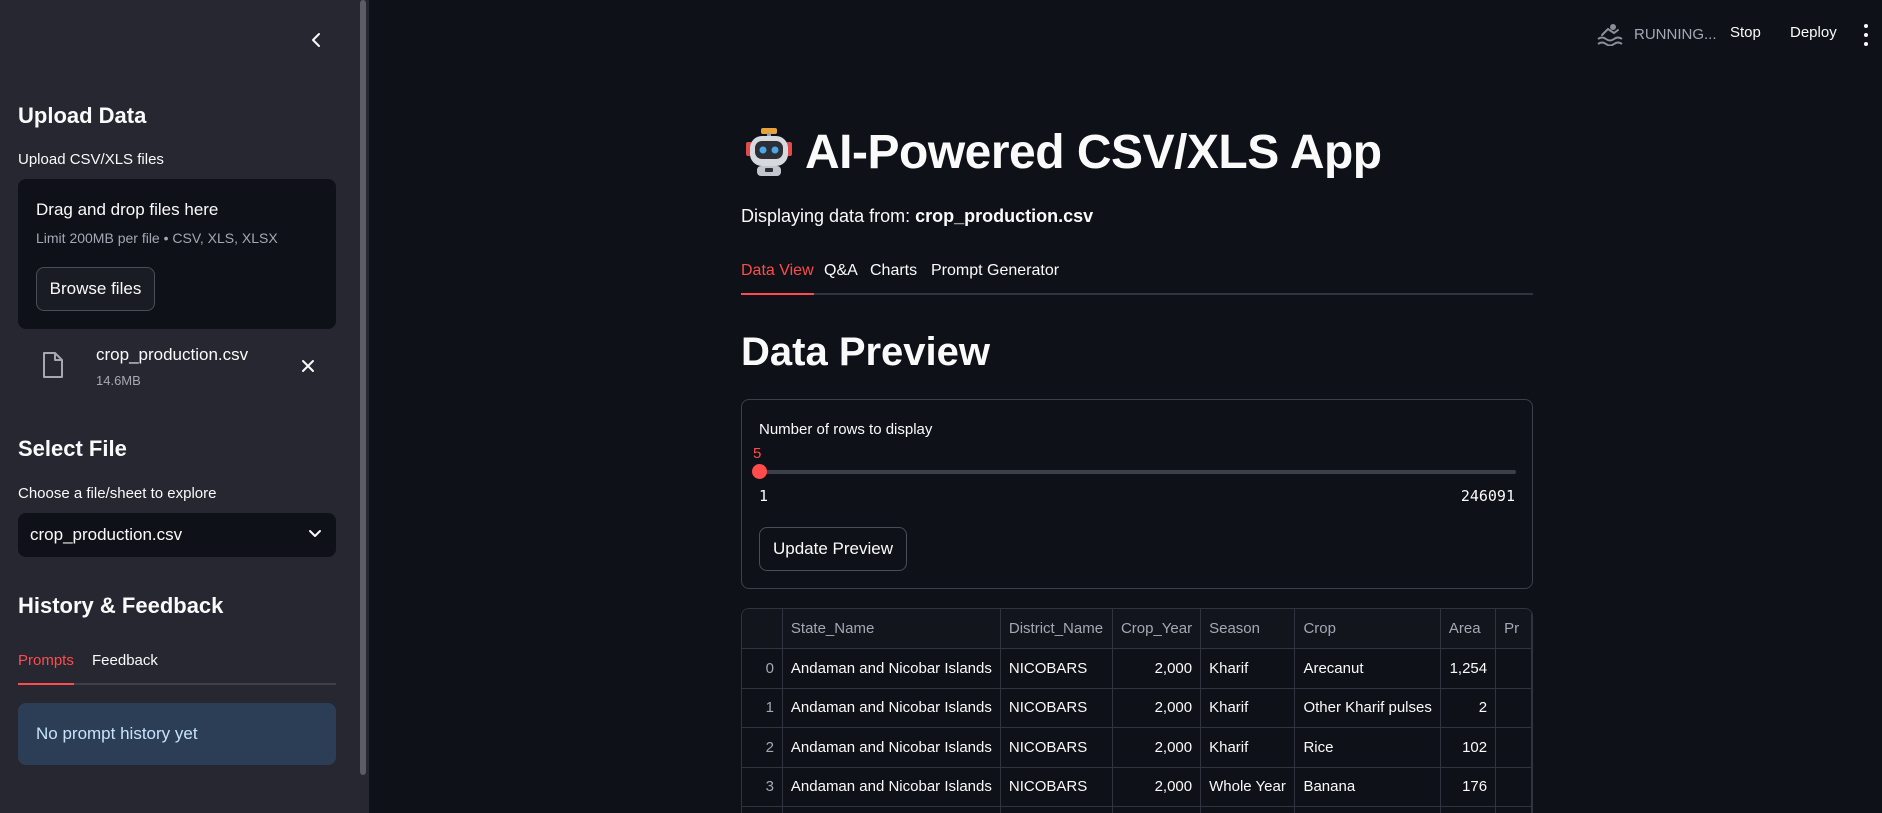 This screenshot has width=1882, height=813. I want to click on chevron-down-icon, so click(315, 533).